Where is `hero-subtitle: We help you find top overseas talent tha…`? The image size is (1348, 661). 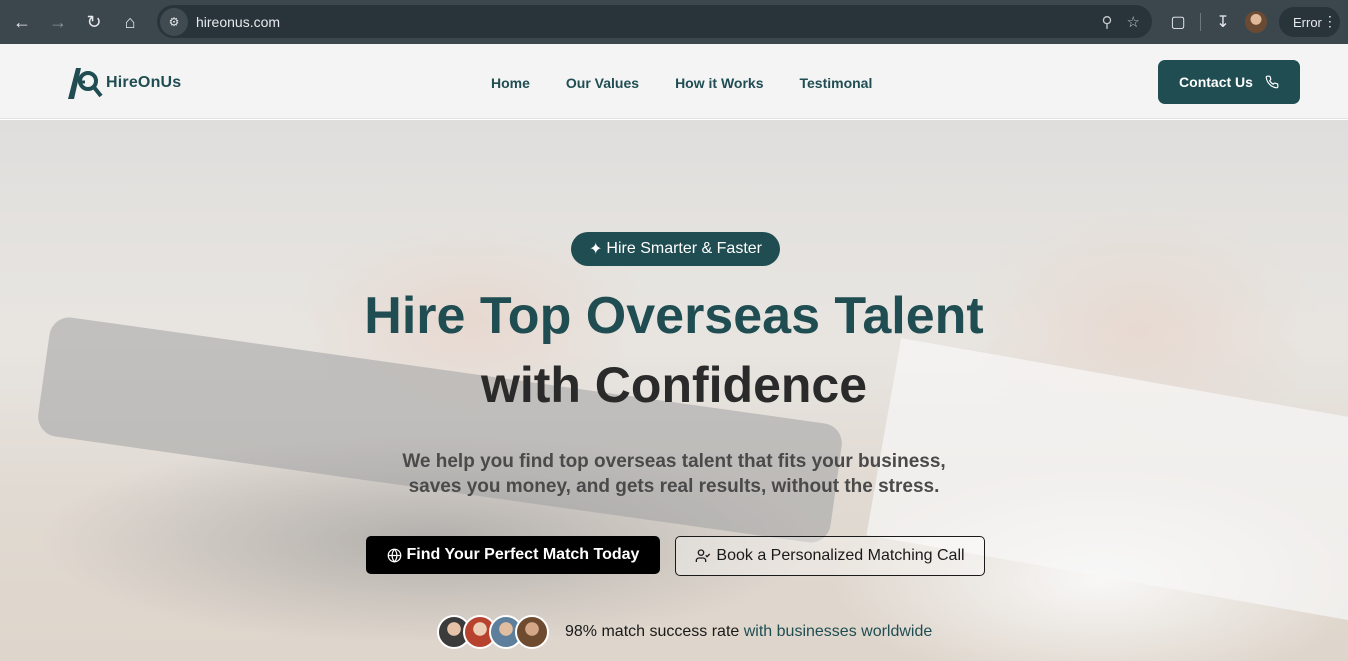 hero-subtitle: We help you find top overseas talent tha… is located at coordinates (674, 474).